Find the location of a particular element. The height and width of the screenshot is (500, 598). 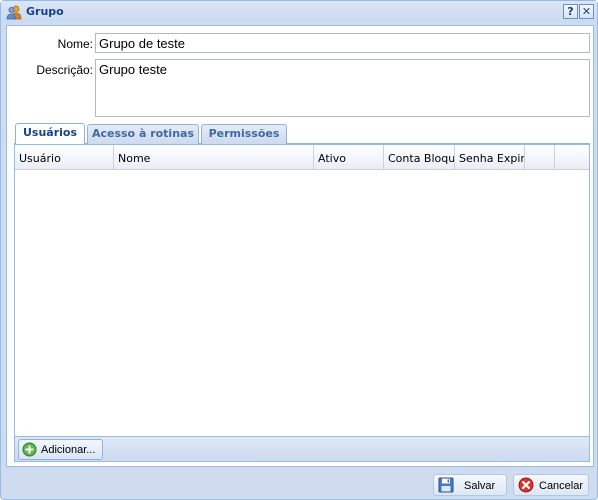

save-button: Salvar is located at coordinates (470, 485).